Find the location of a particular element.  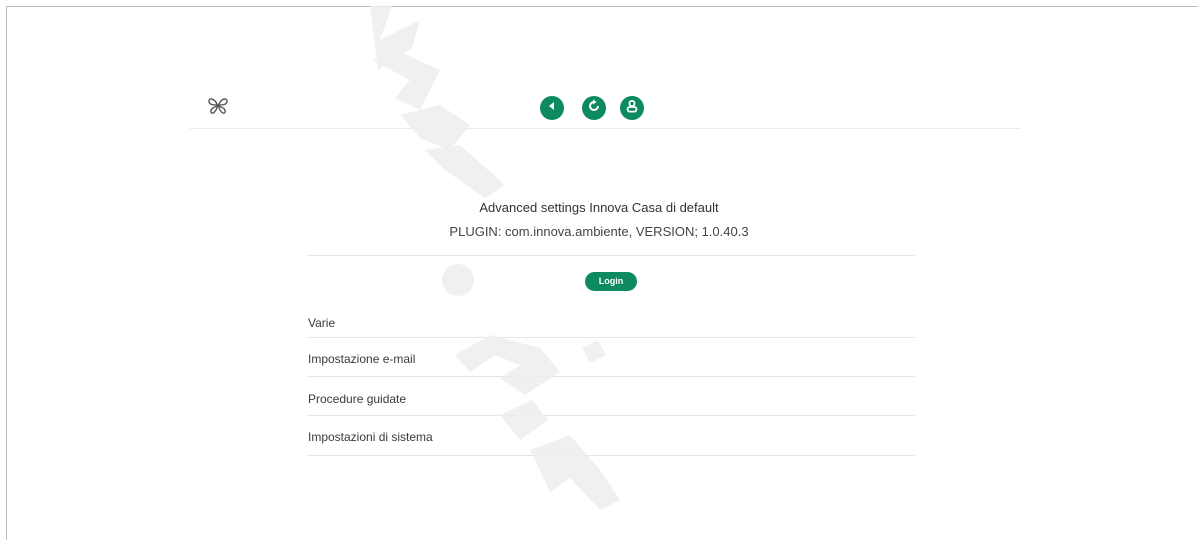

top-header is located at coordinates (605, 110).